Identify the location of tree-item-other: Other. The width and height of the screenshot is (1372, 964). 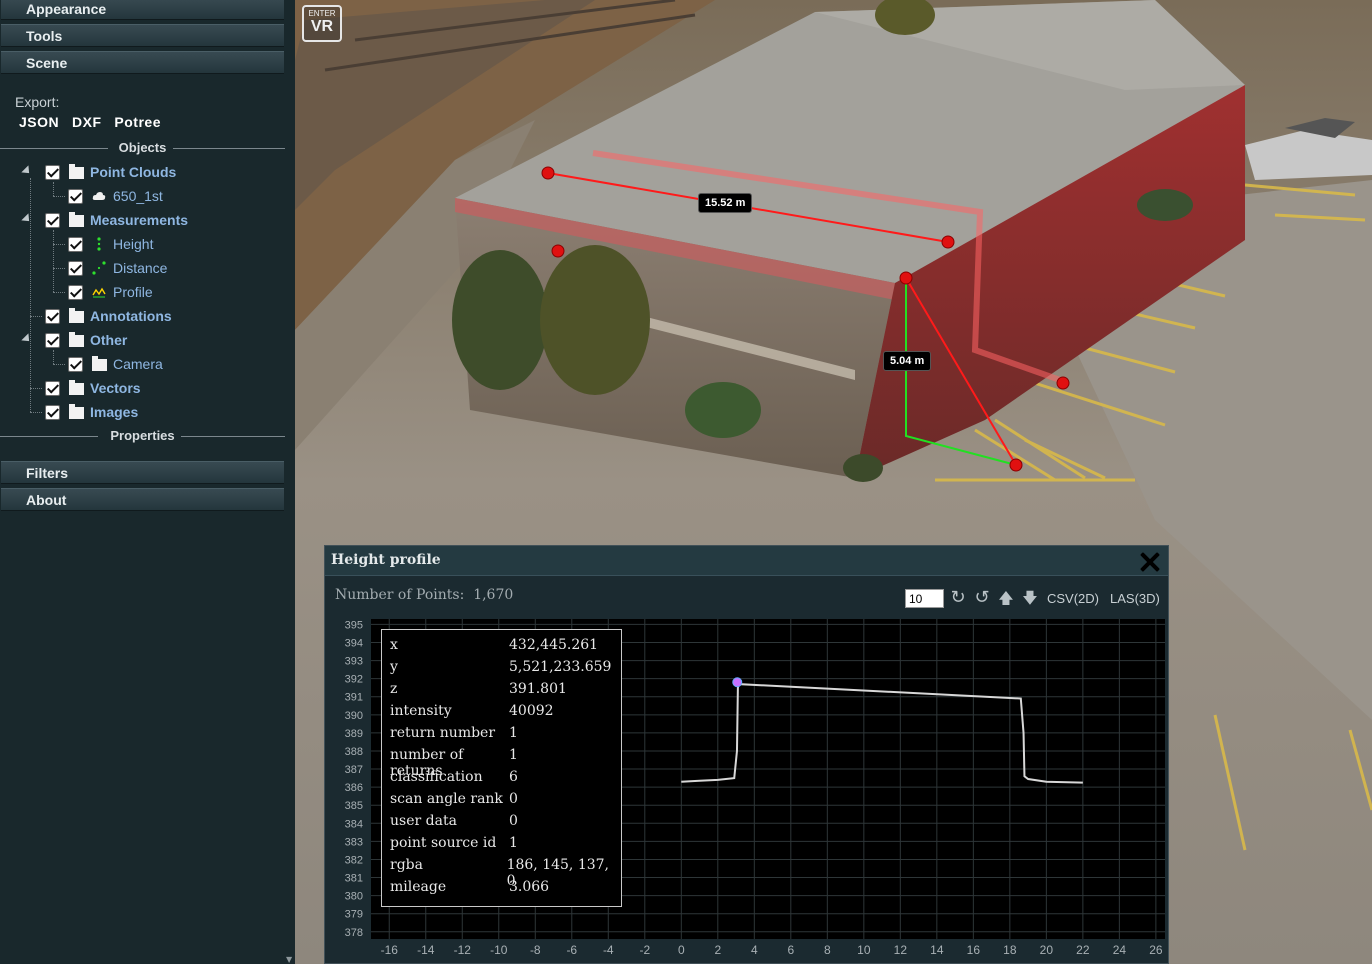
(86, 340).